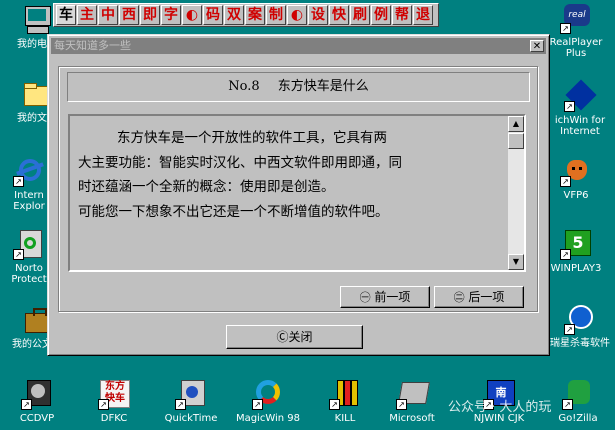 Image resolution: width=615 pixels, height=430 pixels. Describe the element at coordinates (192, 15) in the screenshot. I see `toolbar-button-6: ◐` at that location.